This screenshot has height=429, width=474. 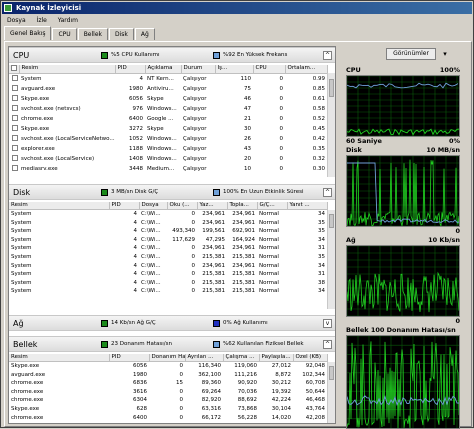 What do you see at coordinates (64, 34) in the screenshot?
I see `tab-cpu: CPU` at bounding box center [64, 34].